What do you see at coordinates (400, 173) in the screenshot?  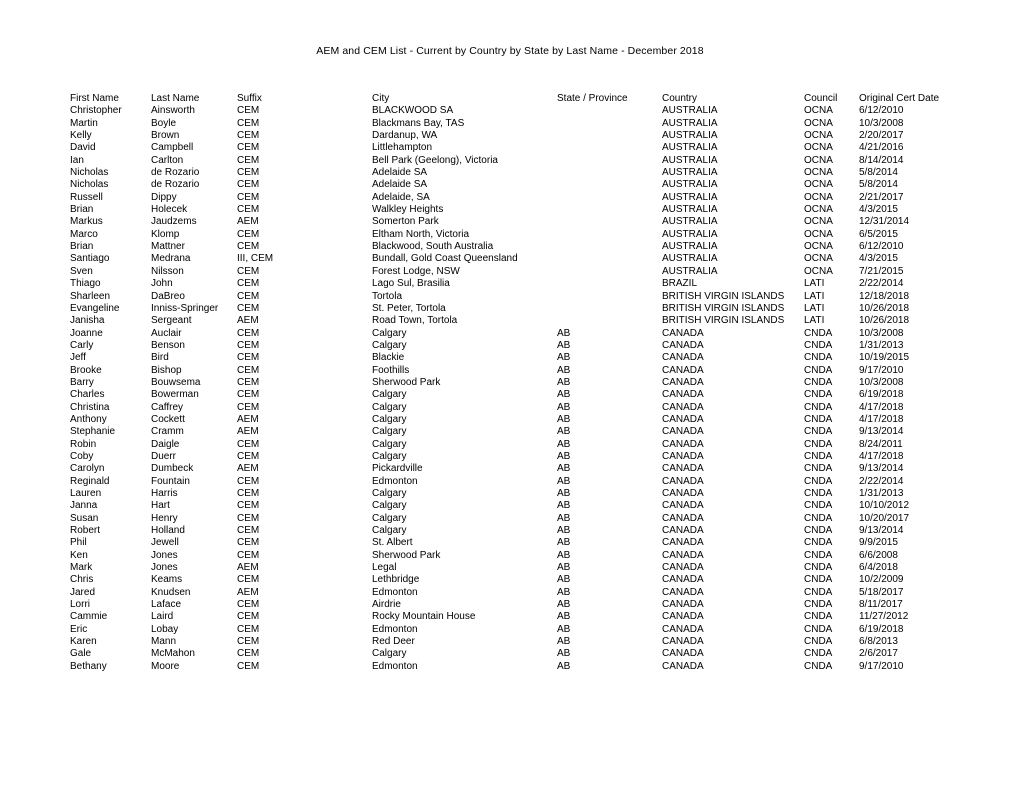 I see `cell-city: Adelaide SA` at bounding box center [400, 173].